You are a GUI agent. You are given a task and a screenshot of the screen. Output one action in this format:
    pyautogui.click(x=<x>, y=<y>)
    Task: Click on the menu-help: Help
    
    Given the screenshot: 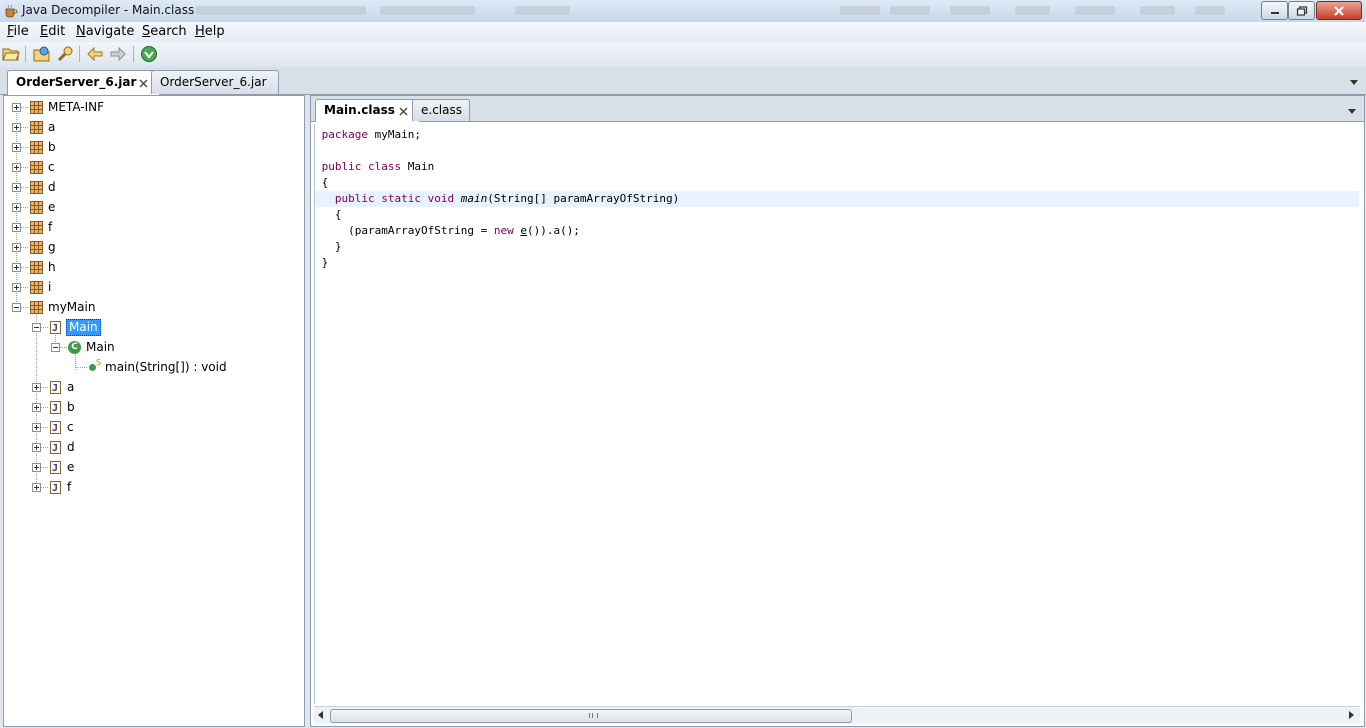 What is the action you would take?
    pyautogui.click(x=210, y=31)
    